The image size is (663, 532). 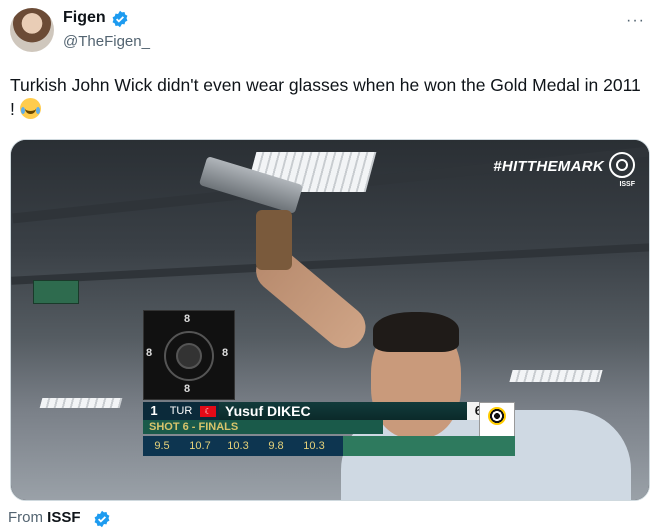 I want to click on more-options-icon: ···, so click(x=635, y=21).